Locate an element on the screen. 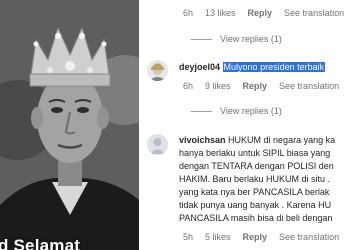  comment-text-line: tidak punya uang banyak . Karena HU is located at coordinates (255, 205).